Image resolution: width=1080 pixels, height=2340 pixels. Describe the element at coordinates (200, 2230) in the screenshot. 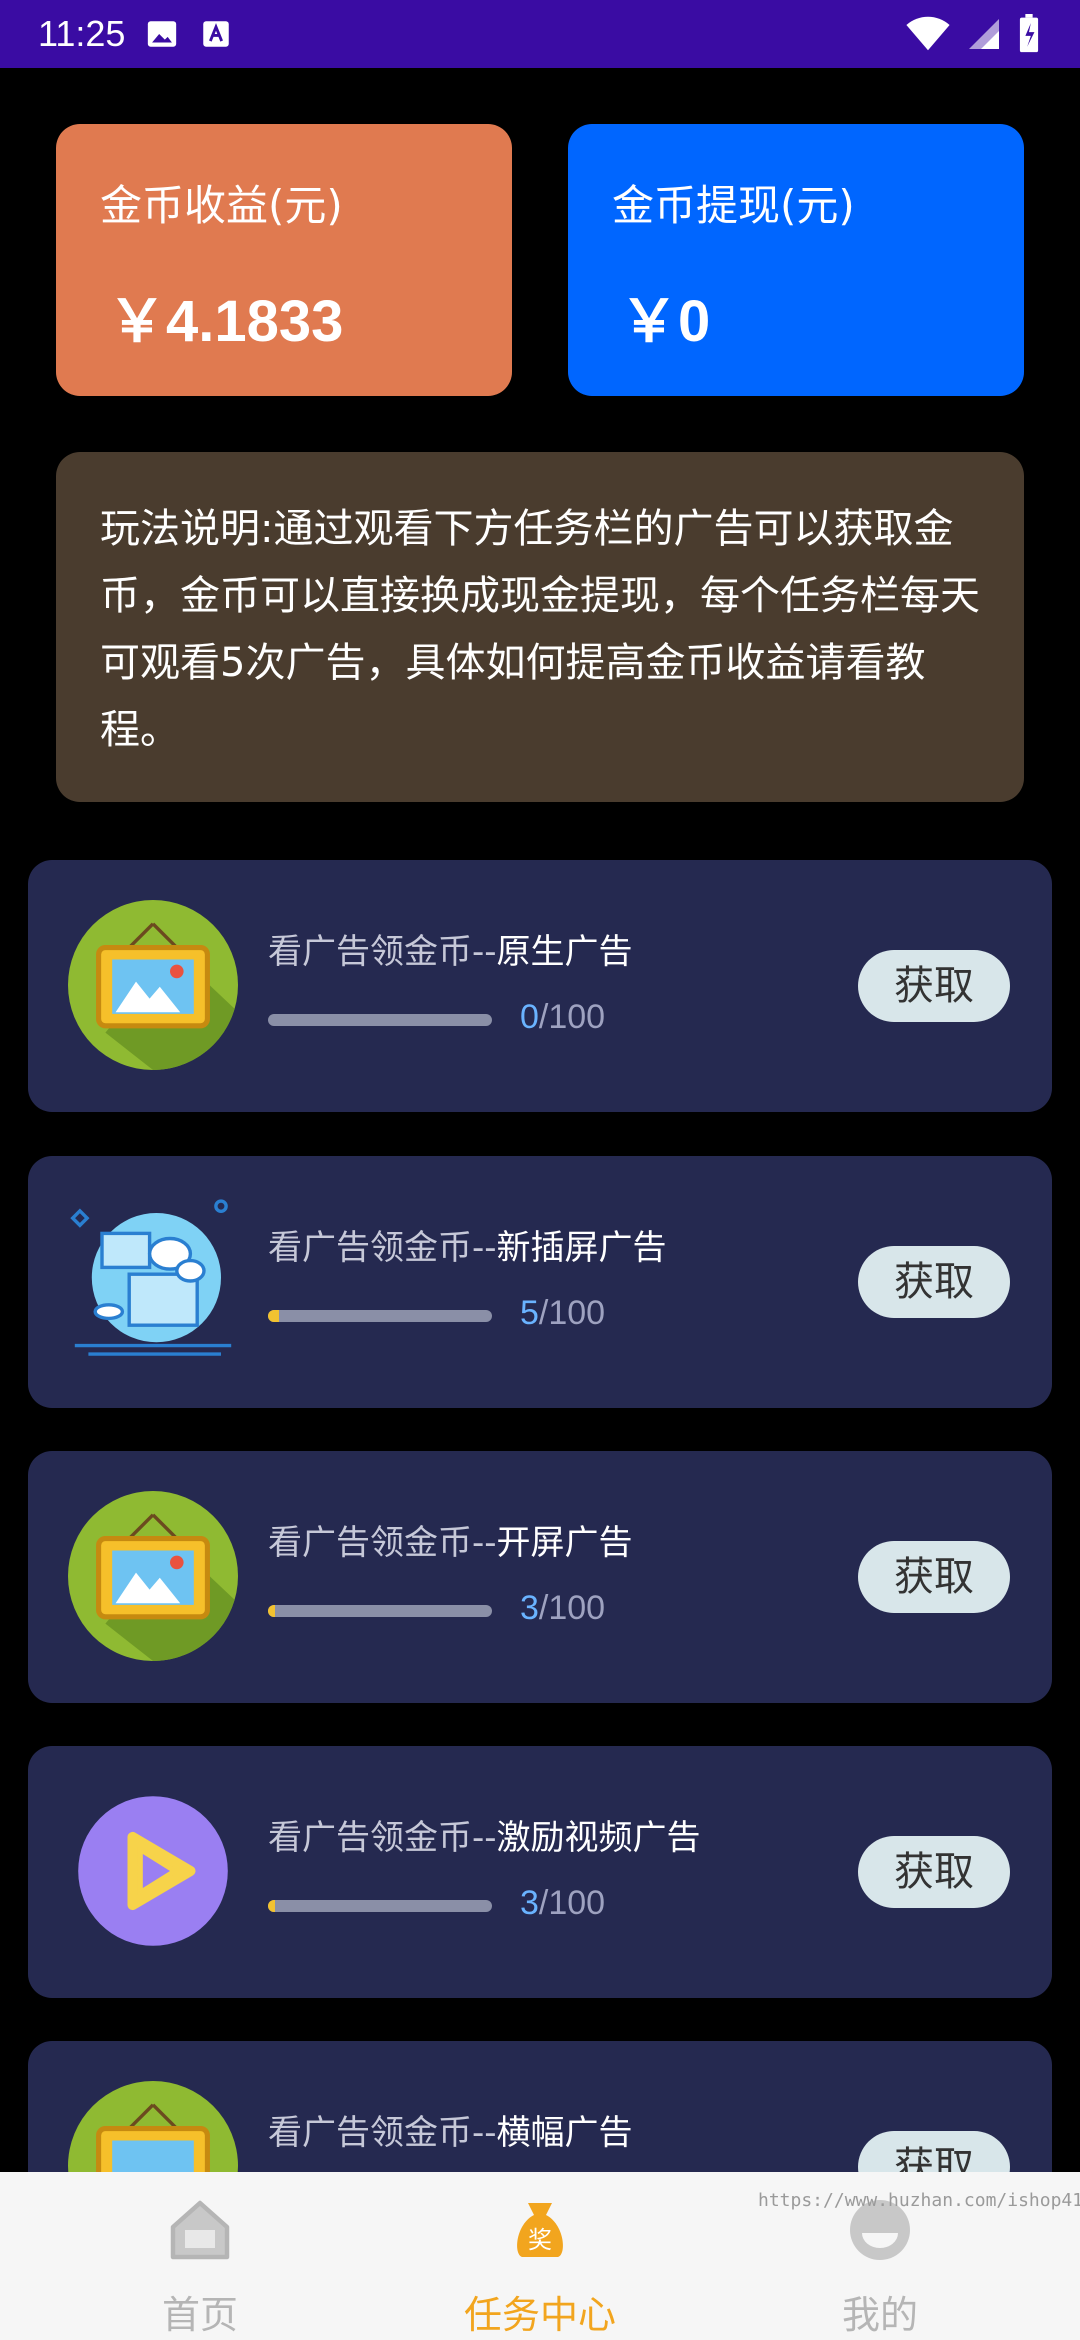

I see `home-icon` at that location.